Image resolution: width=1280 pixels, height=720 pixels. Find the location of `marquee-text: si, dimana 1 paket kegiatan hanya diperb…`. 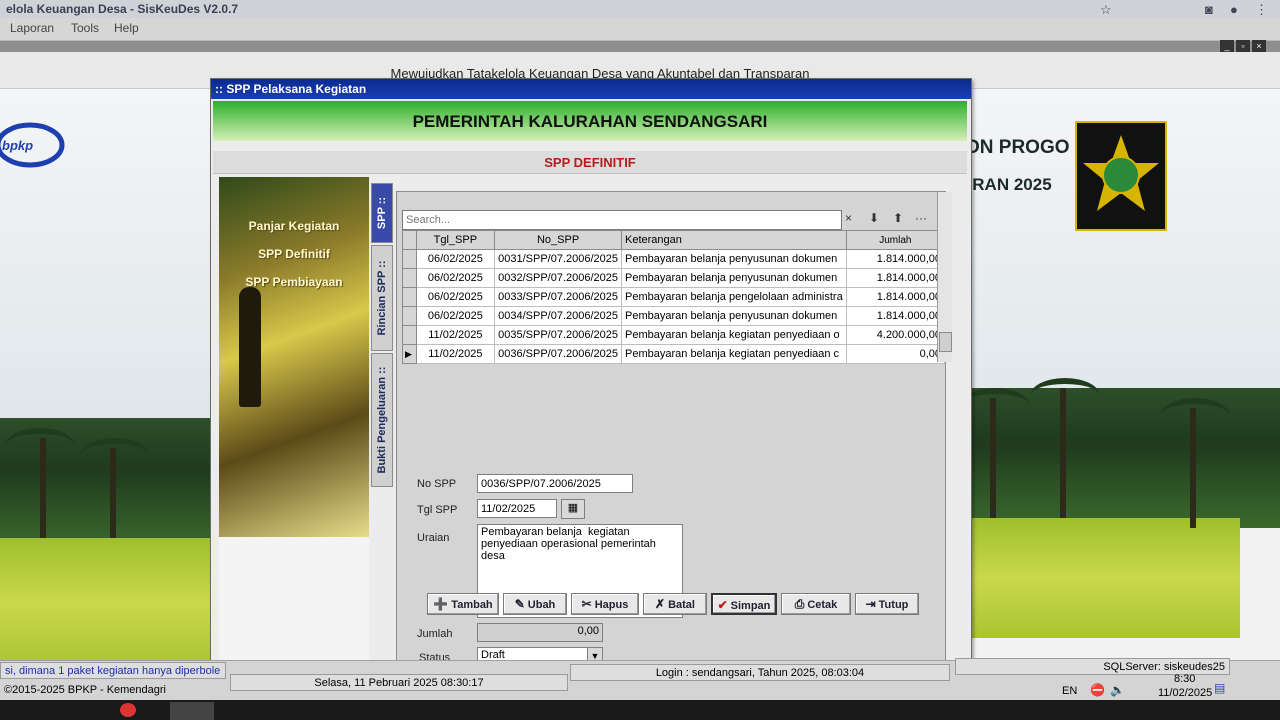

marquee-text: si, dimana 1 paket kegiatan hanya diperb… is located at coordinates (113, 670).